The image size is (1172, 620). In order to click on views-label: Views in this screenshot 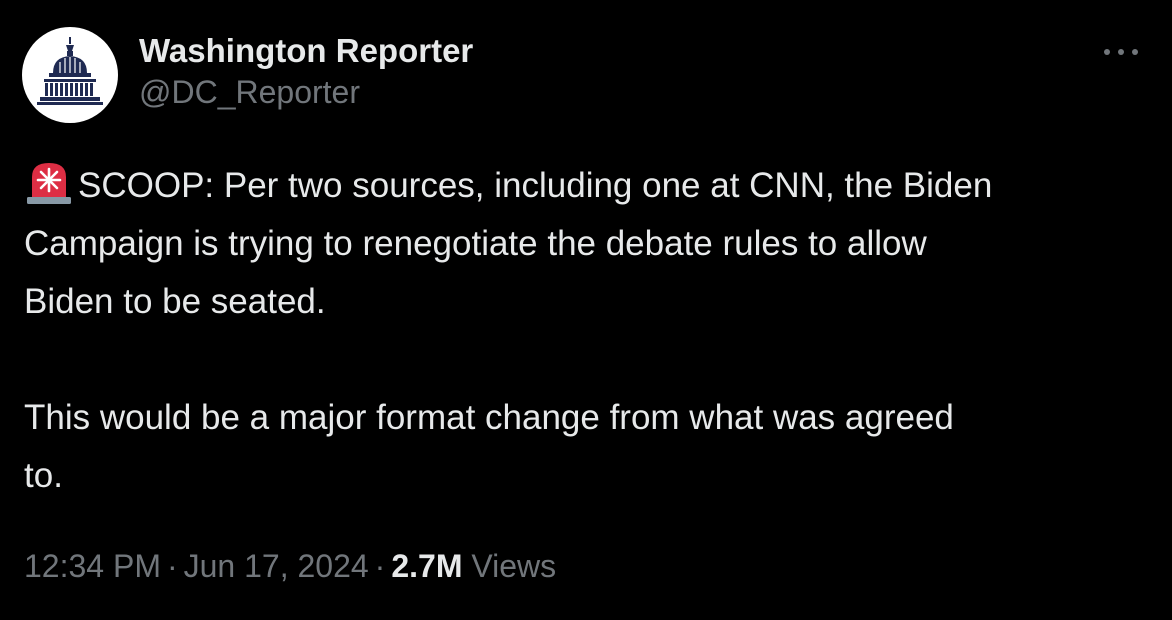, I will do `click(514, 566)`.